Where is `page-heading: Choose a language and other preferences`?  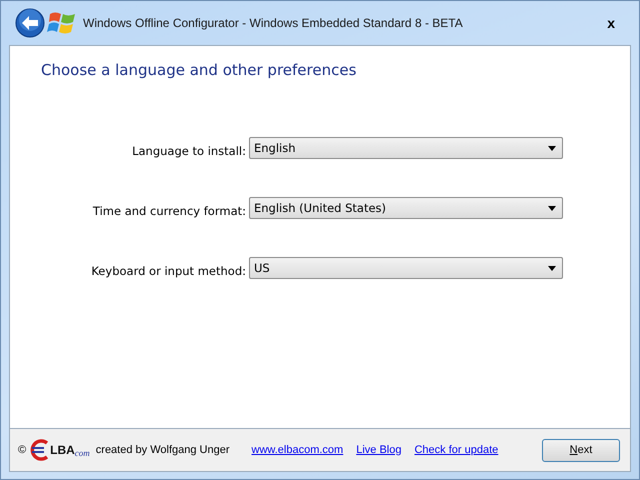 page-heading: Choose a language and other preferences is located at coordinates (199, 70).